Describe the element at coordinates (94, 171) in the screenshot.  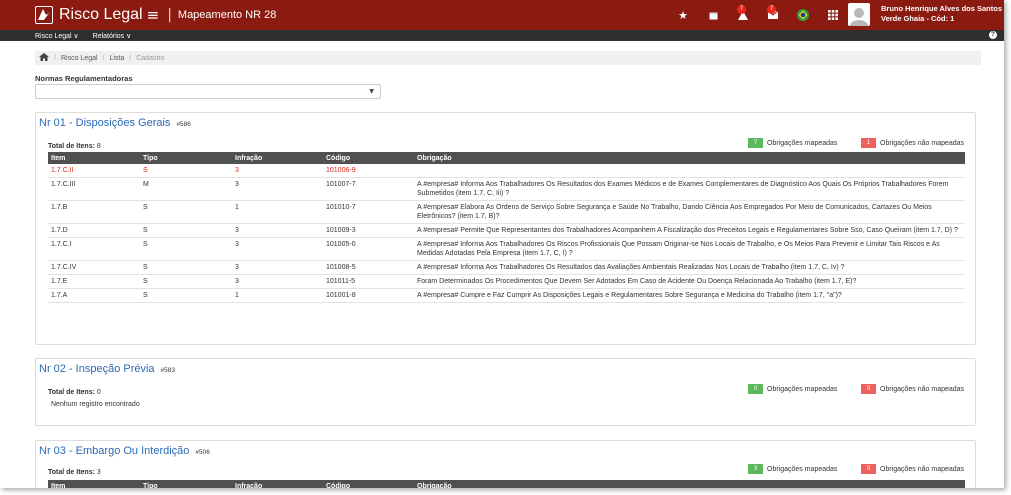
I see `row-item: 1.7.C.II` at that location.